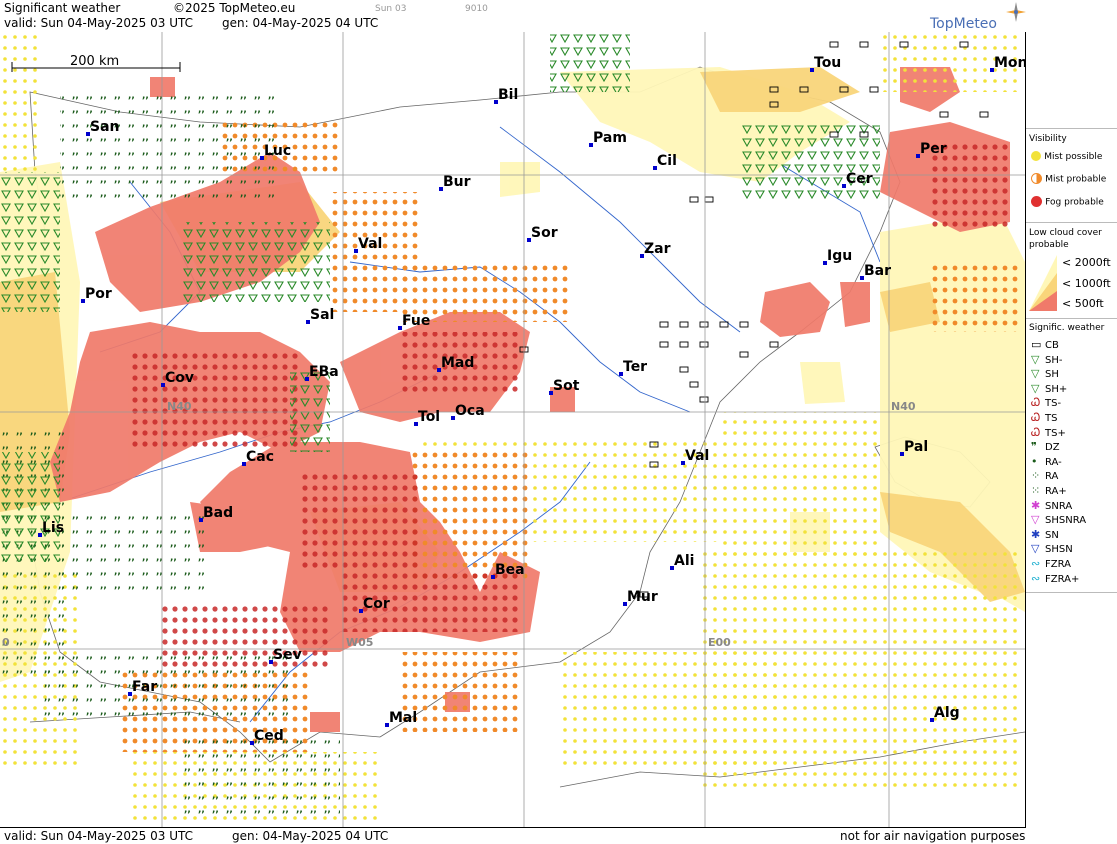 This screenshot has height=844, width=1117. Describe the element at coordinates (103, 127) in the screenshot. I see `city-marker: San` at that location.